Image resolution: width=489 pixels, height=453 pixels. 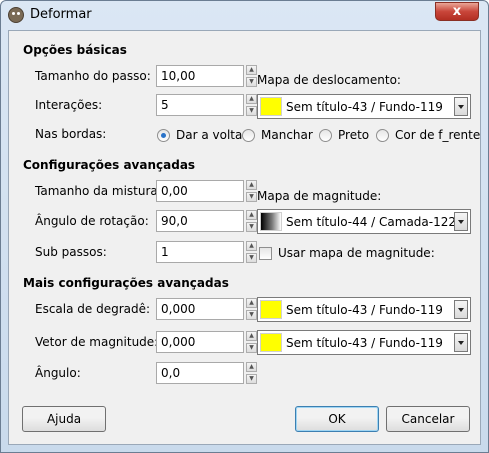 What do you see at coordinates (97, 342) in the screenshot?
I see `vector-magnitude-label: Vetor de magnitude:` at bounding box center [97, 342].